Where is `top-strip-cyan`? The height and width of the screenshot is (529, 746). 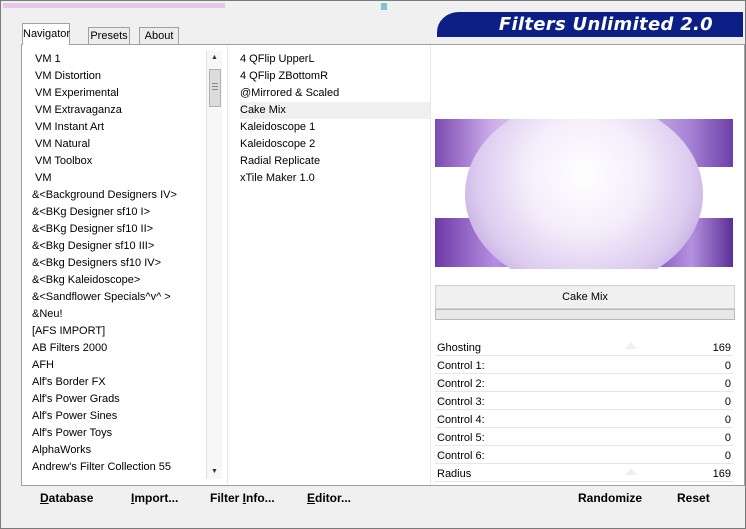
top-strip-cyan is located at coordinates (384, 6).